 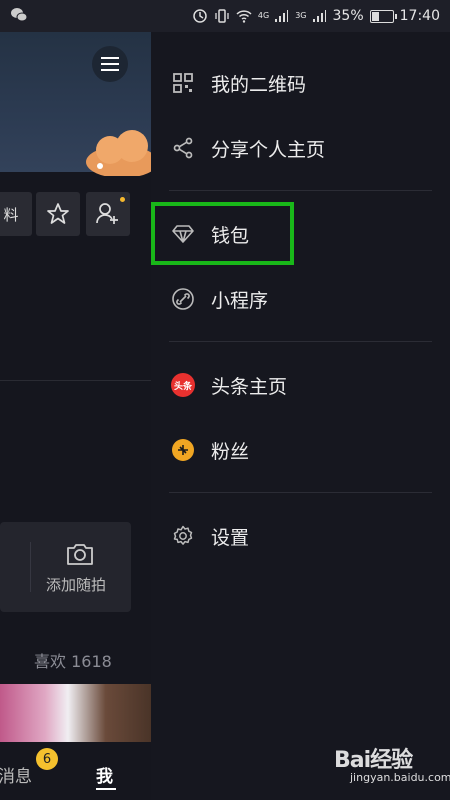 I want to click on baidu-jingyan-watermark: Bai经验 jingyan.baidu.com, so click(x=390, y=765).